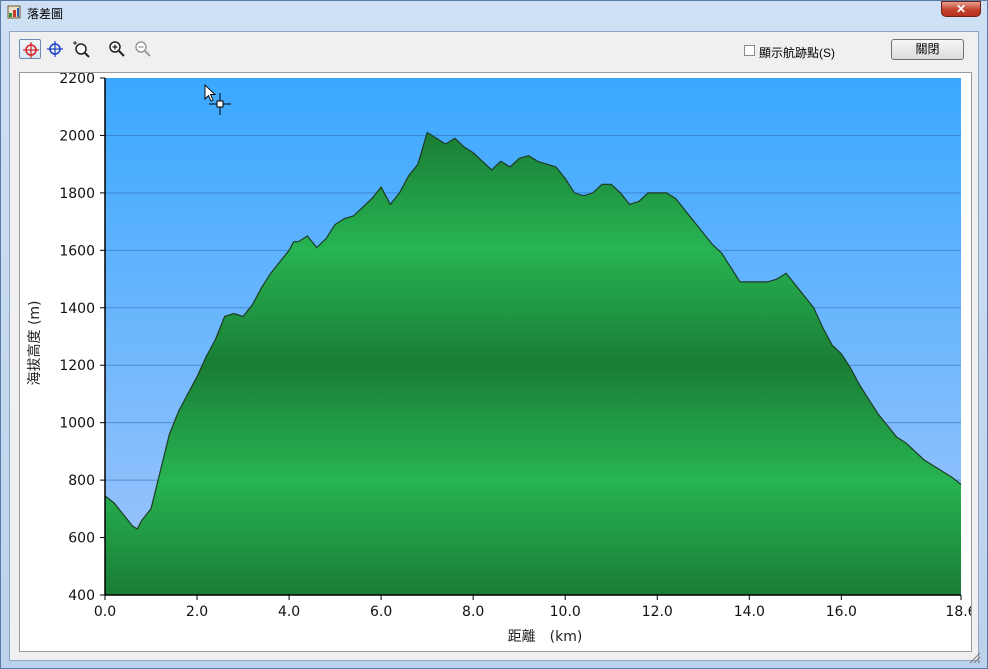  I want to click on red-crosshair-tool-button, so click(30, 49).